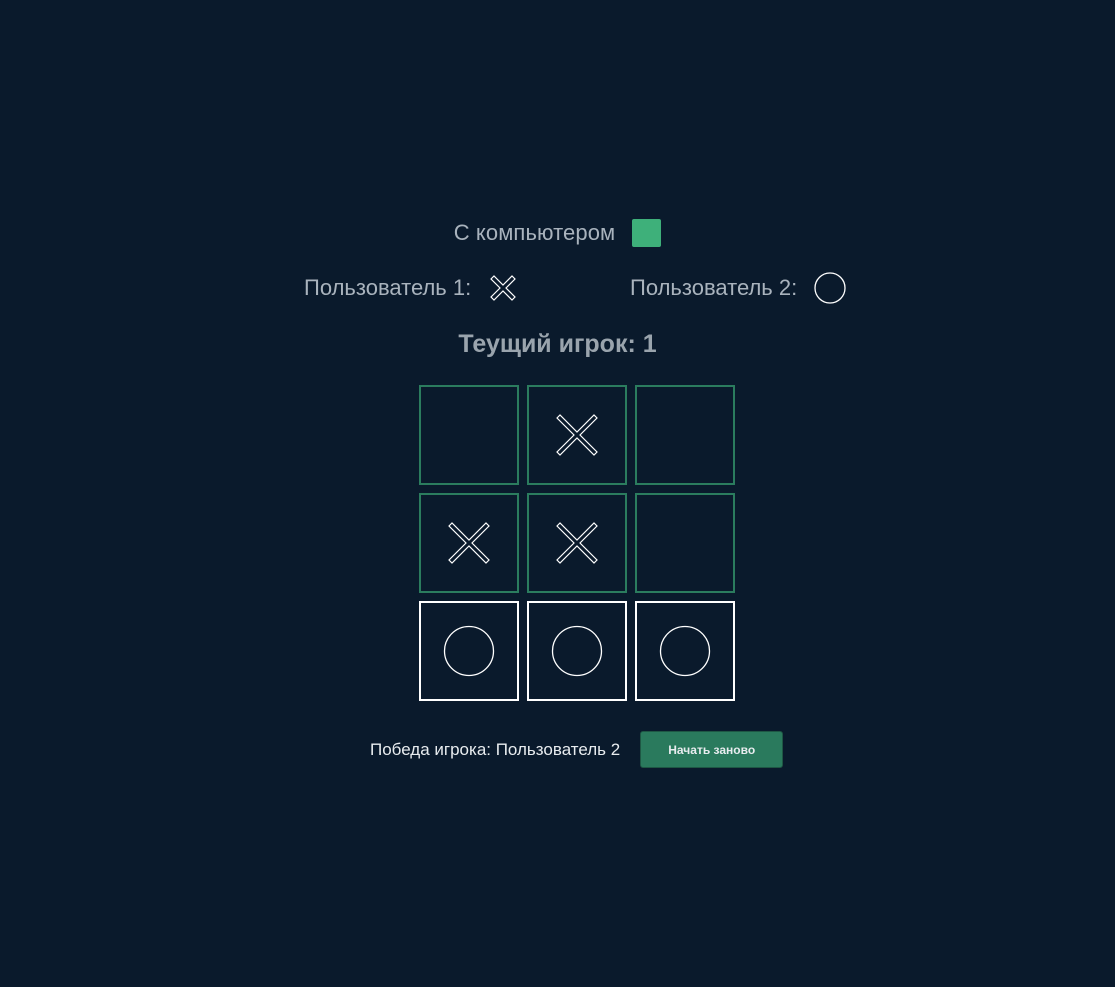 The image size is (1115, 987). Describe the element at coordinates (647, 233) in the screenshot. I see `vs-computer-toggle` at that location.